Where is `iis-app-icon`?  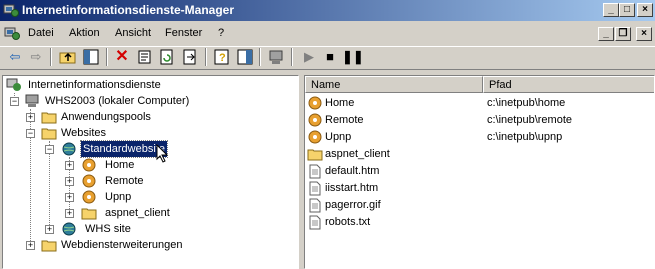 iis-app-icon is located at coordinates (11, 10).